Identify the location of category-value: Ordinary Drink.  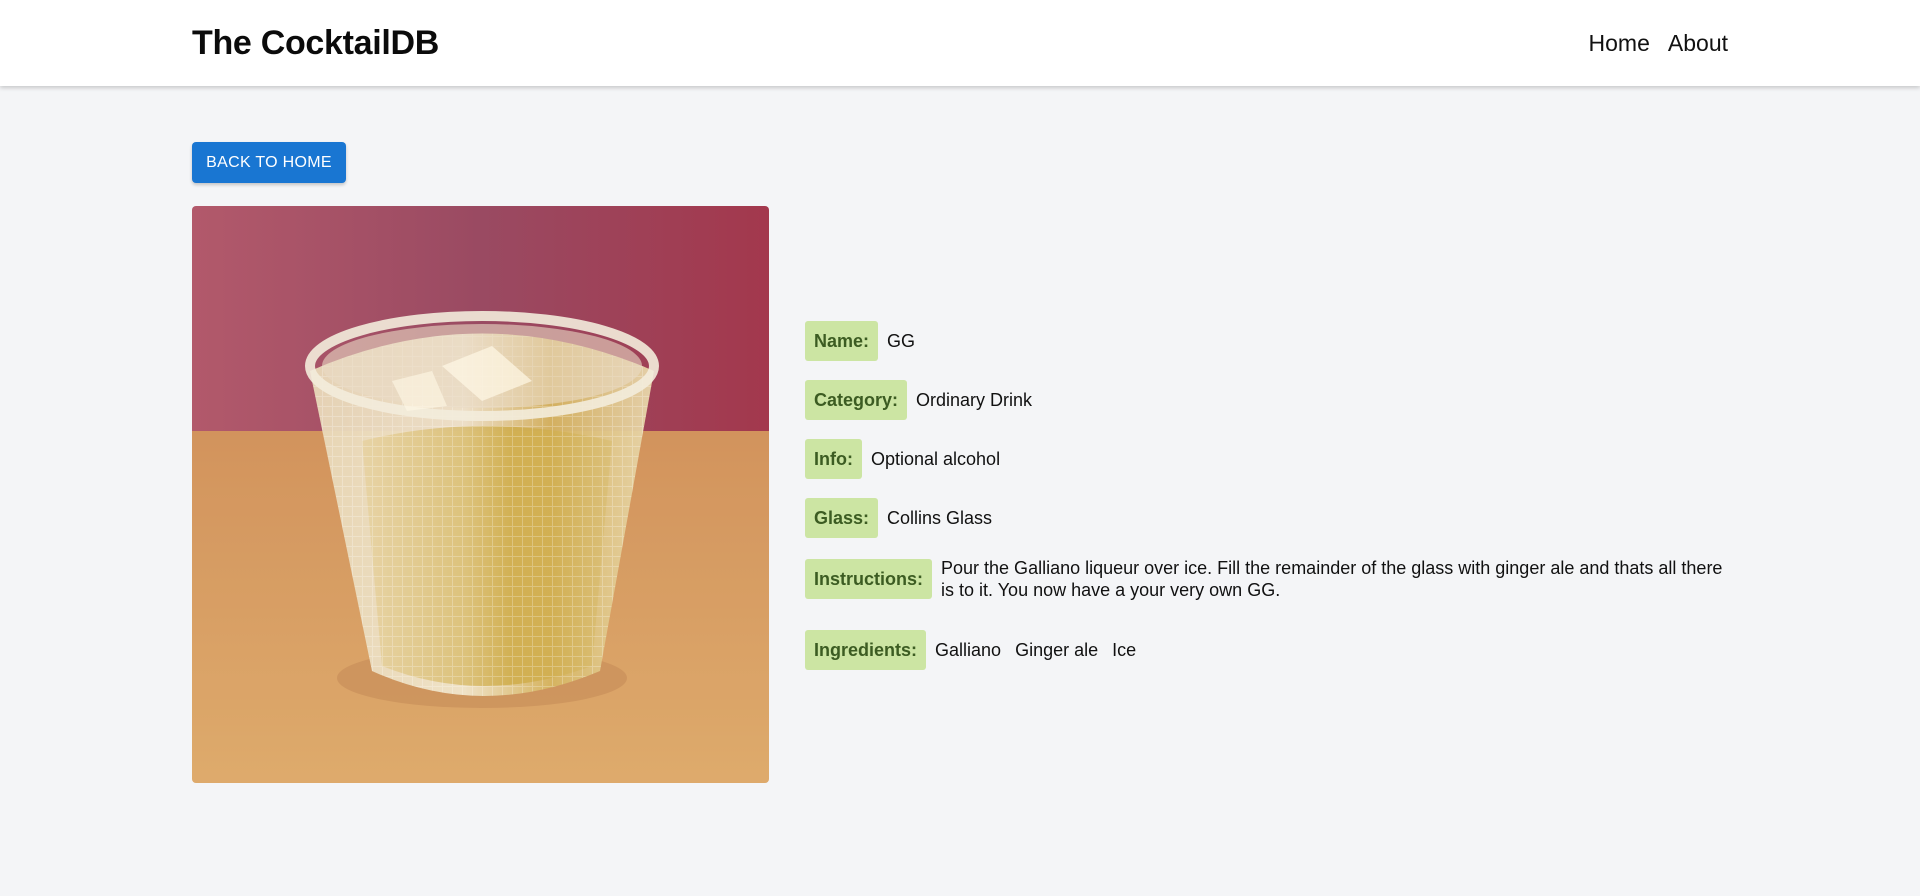
(974, 400).